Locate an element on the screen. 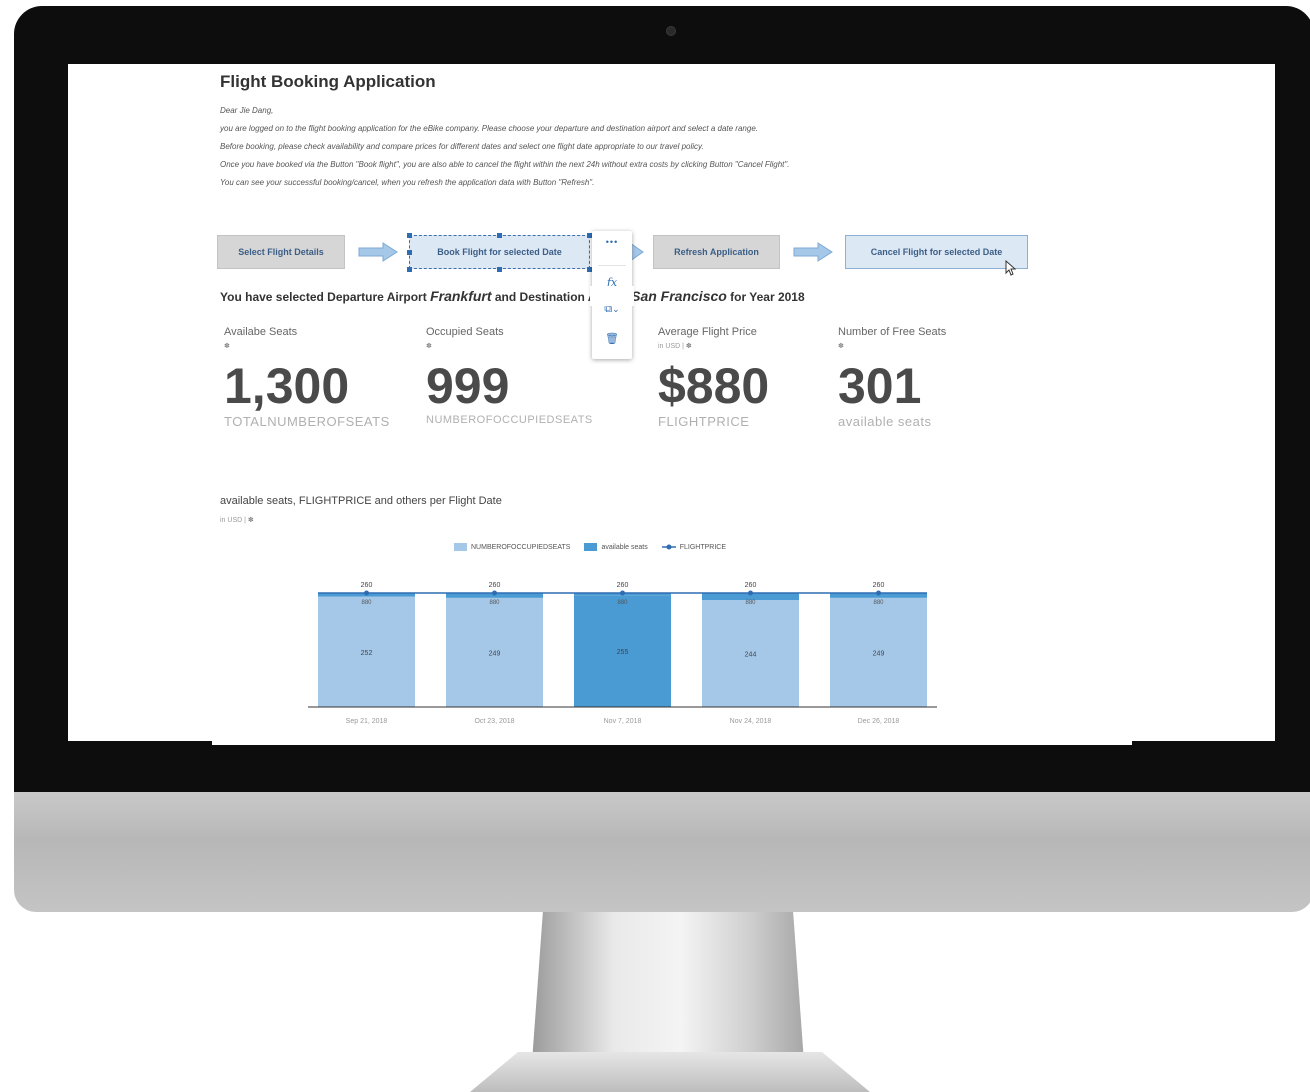  x-tick-label: Sep 21, 2018 is located at coordinates (367, 721).